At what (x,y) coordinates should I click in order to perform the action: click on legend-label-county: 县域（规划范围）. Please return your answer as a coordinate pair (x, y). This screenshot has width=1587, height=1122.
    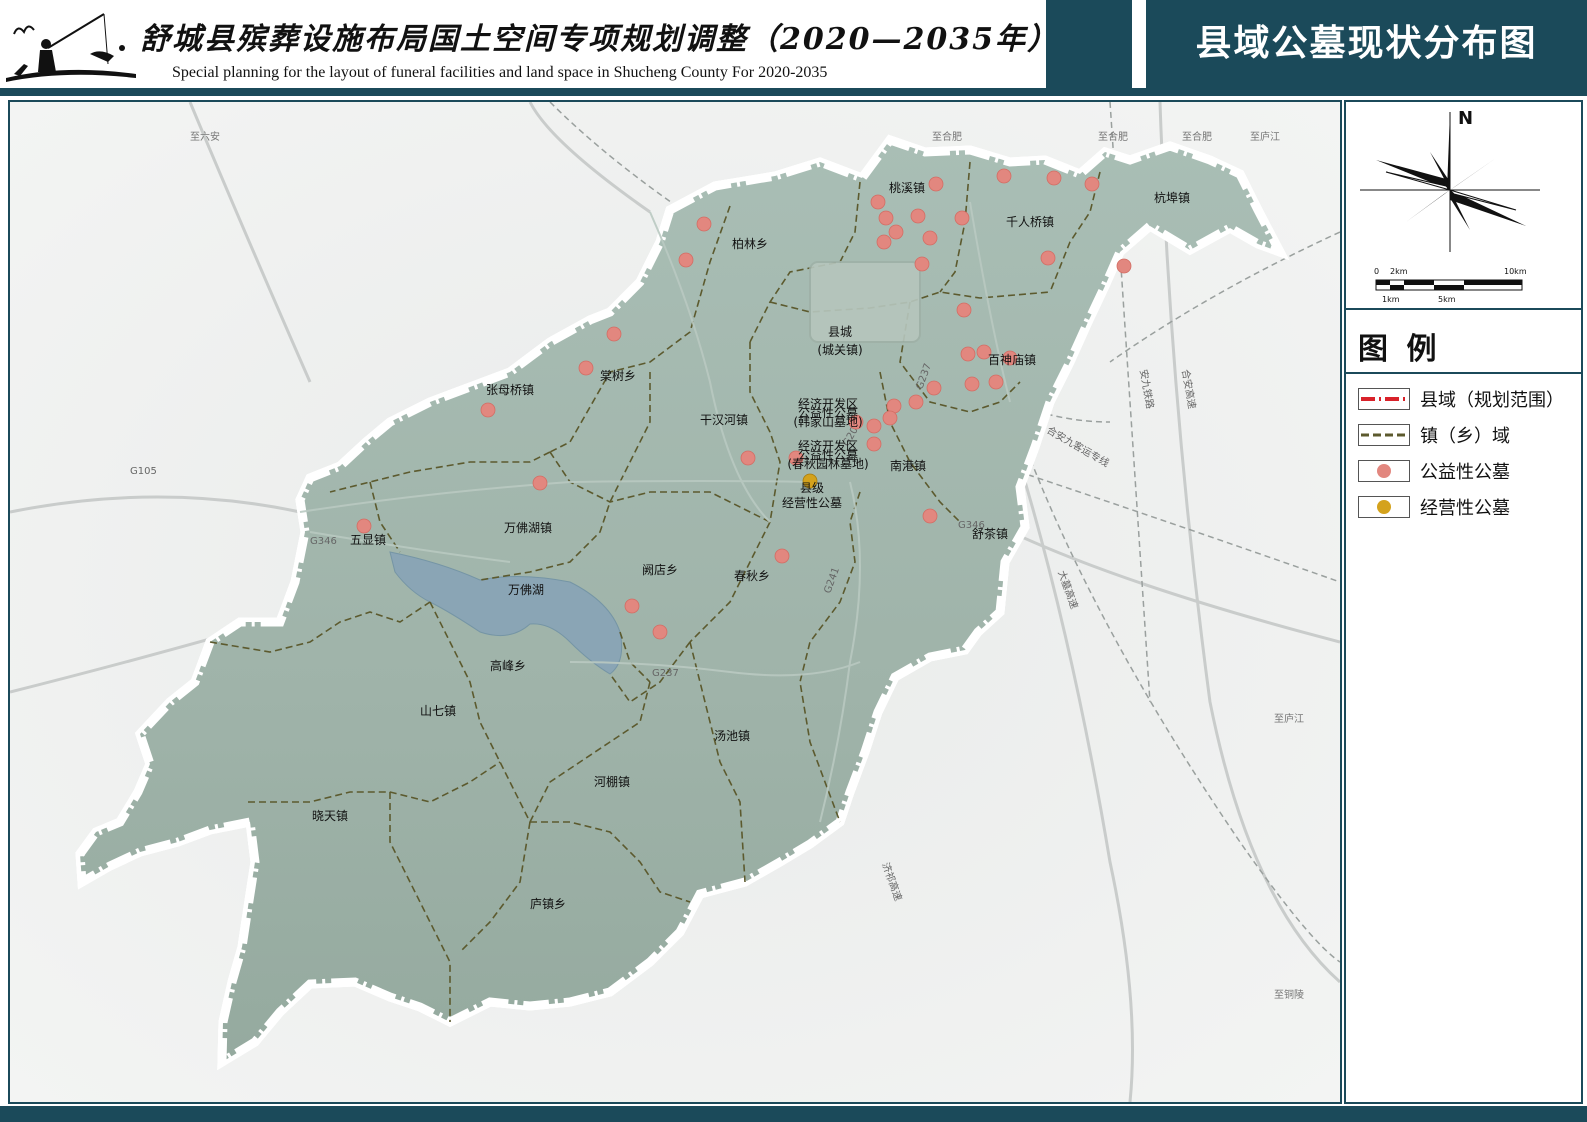
    Looking at the image, I should click on (1492, 400).